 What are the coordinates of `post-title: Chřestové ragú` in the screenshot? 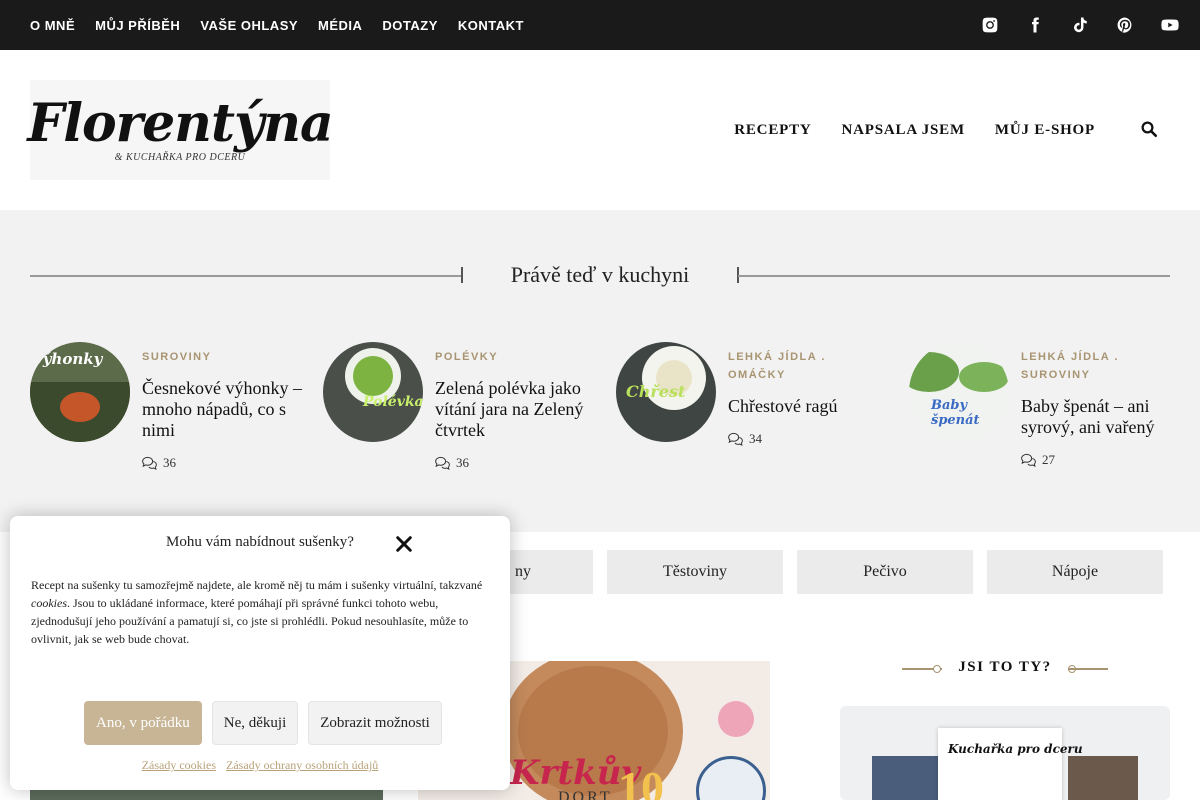 It's located at (808, 406).